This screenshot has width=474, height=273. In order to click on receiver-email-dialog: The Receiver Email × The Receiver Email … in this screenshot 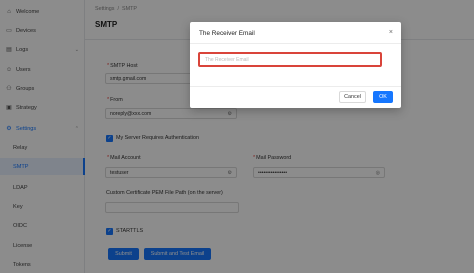, I will do `click(295, 65)`.